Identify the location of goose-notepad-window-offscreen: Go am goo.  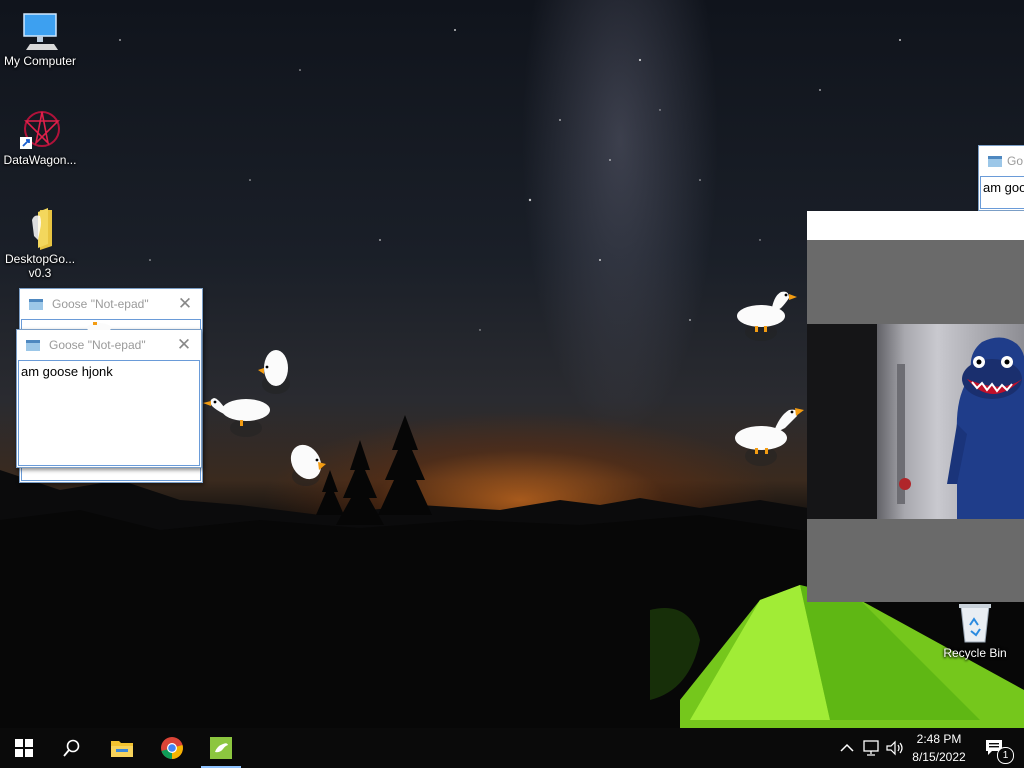
(1001, 178).